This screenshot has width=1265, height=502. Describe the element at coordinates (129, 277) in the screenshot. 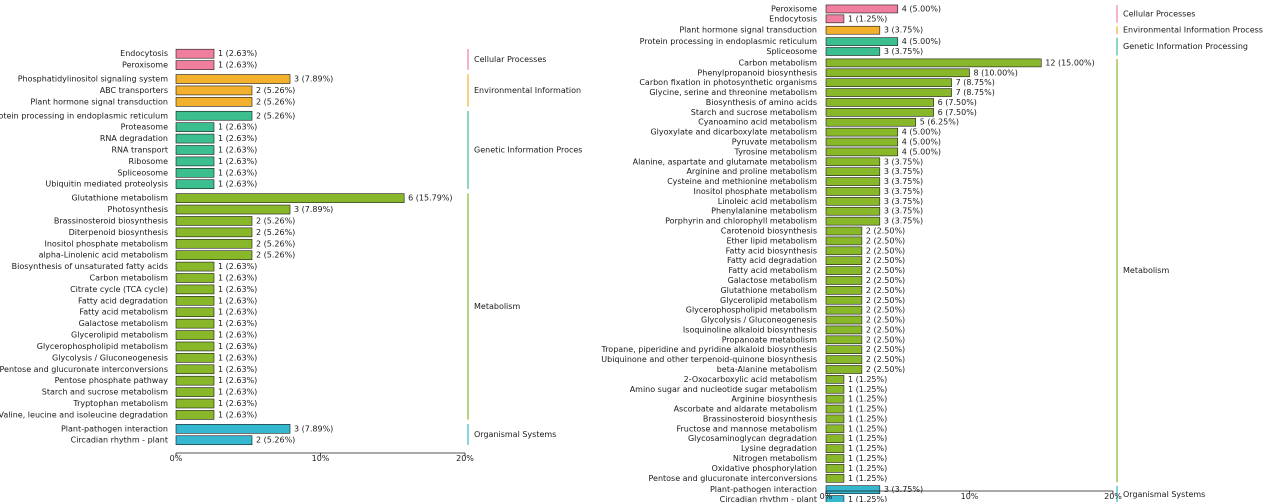

I see `category-label: Carbon metabolism` at that location.